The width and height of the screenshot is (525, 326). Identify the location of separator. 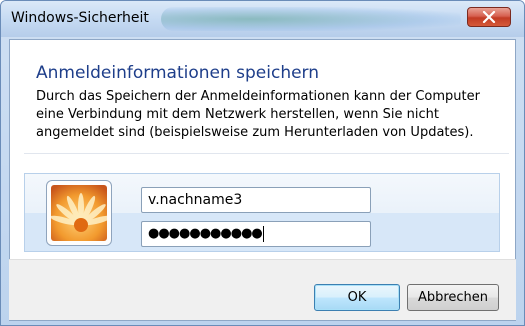
(266, 153).